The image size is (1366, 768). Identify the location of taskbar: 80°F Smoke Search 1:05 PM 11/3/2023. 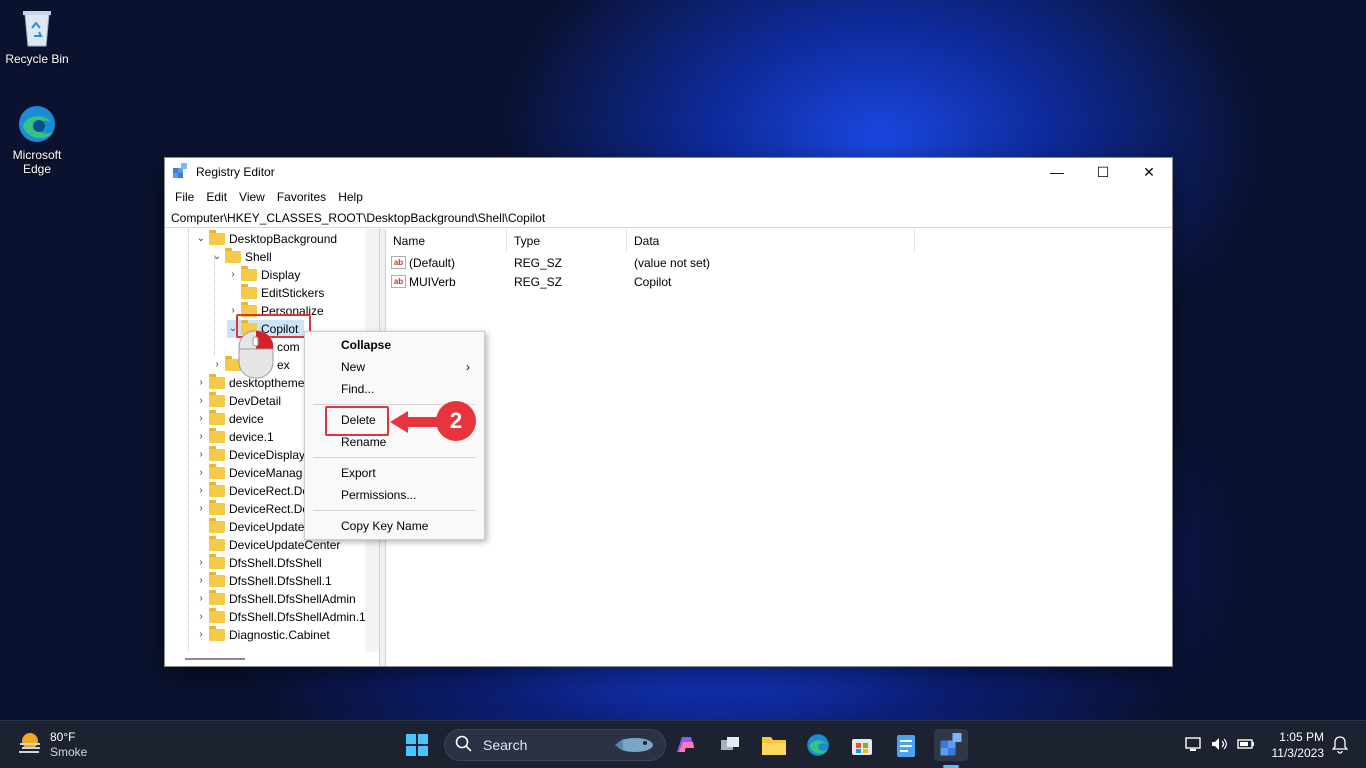
(683, 744).